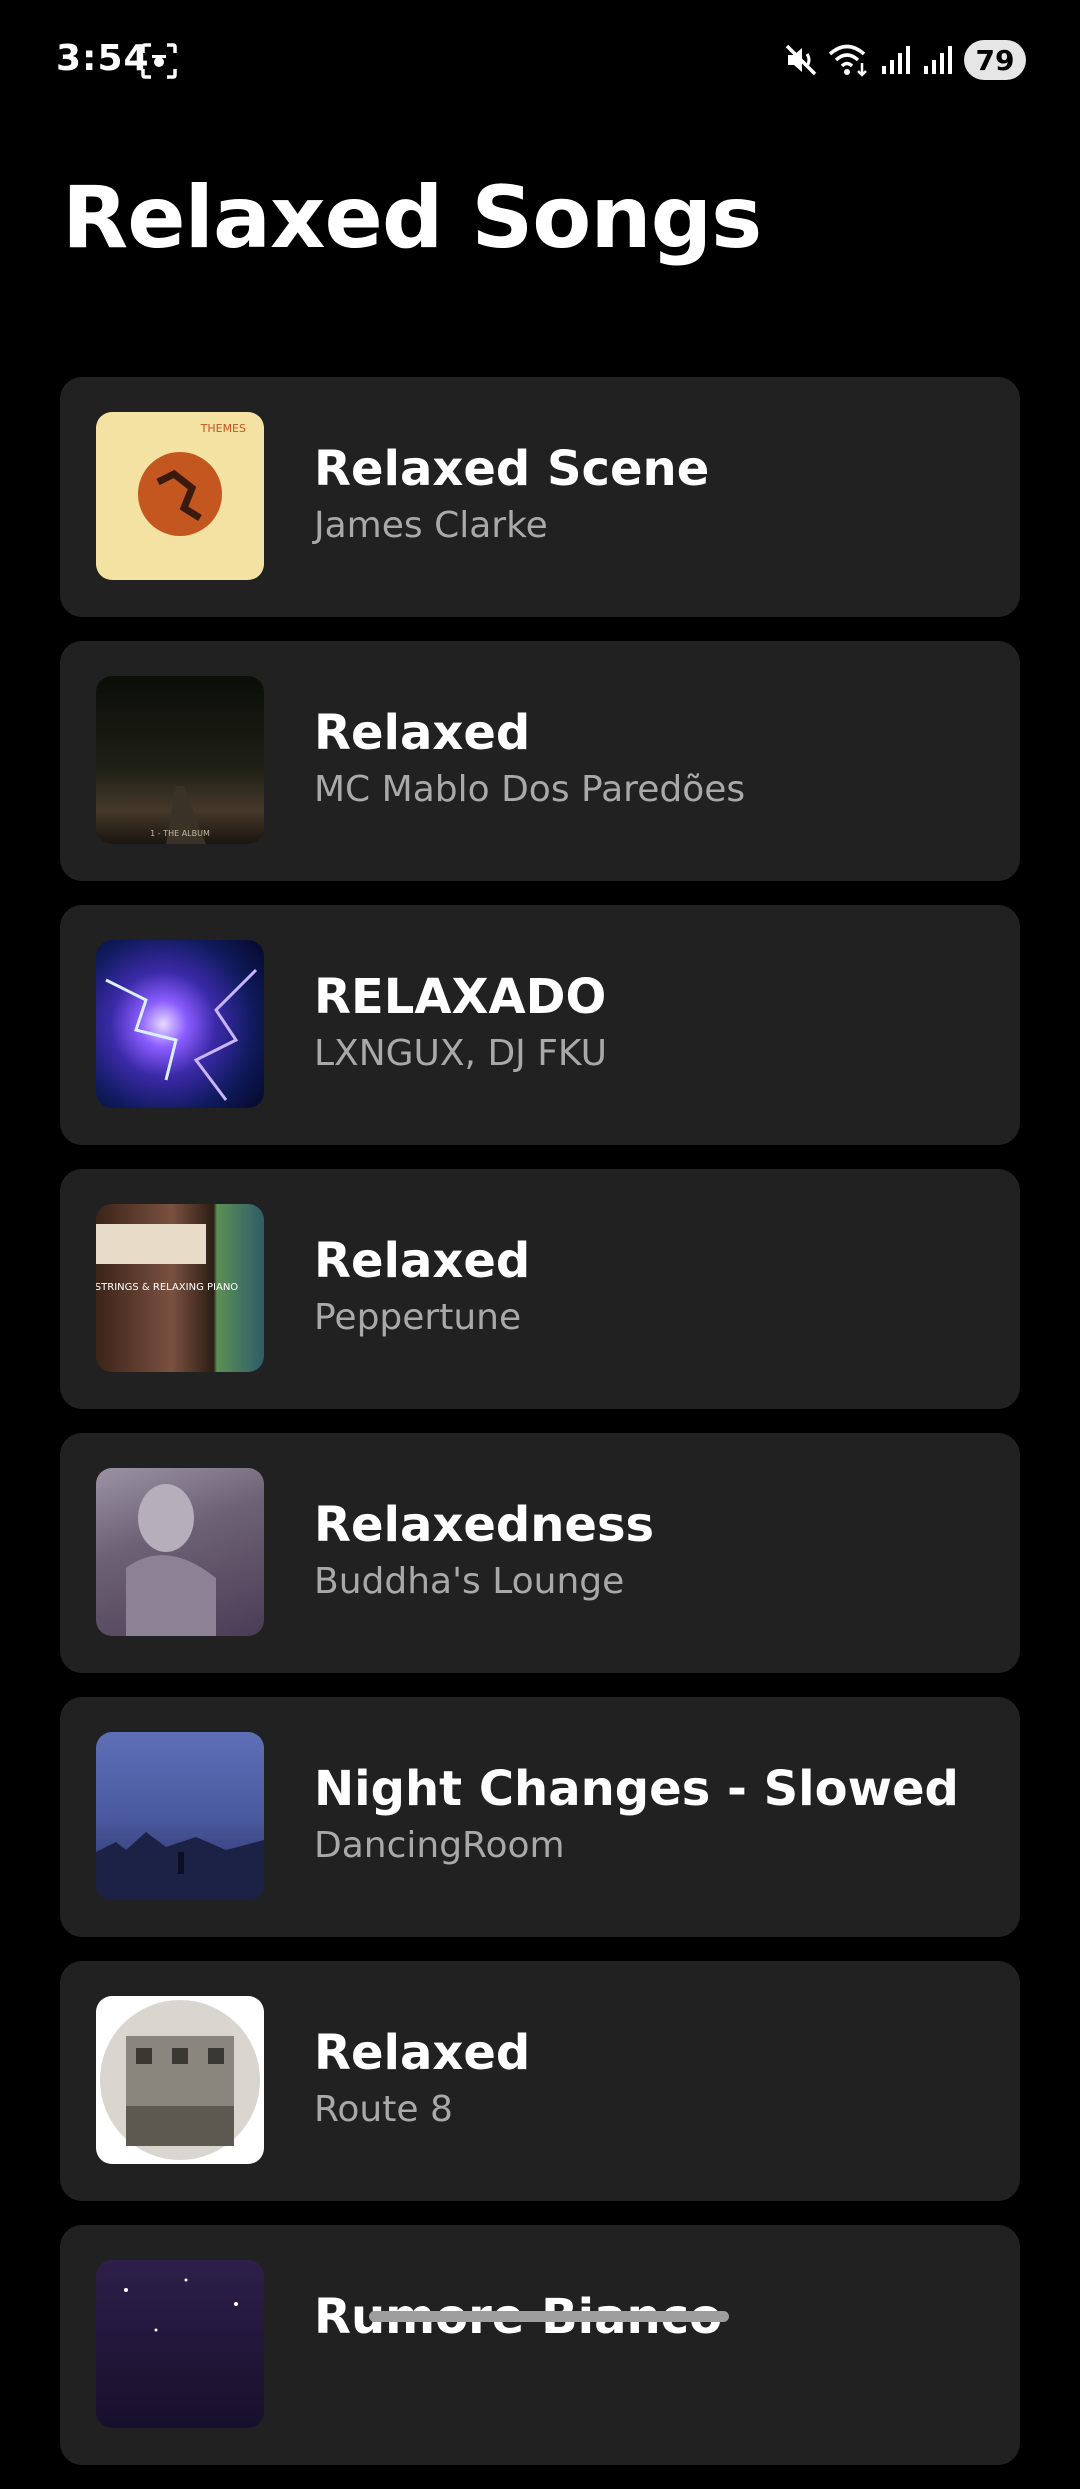 The height and width of the screenshot is (2489, 1080). I want to click on wifi-icon, so click(849, 60).